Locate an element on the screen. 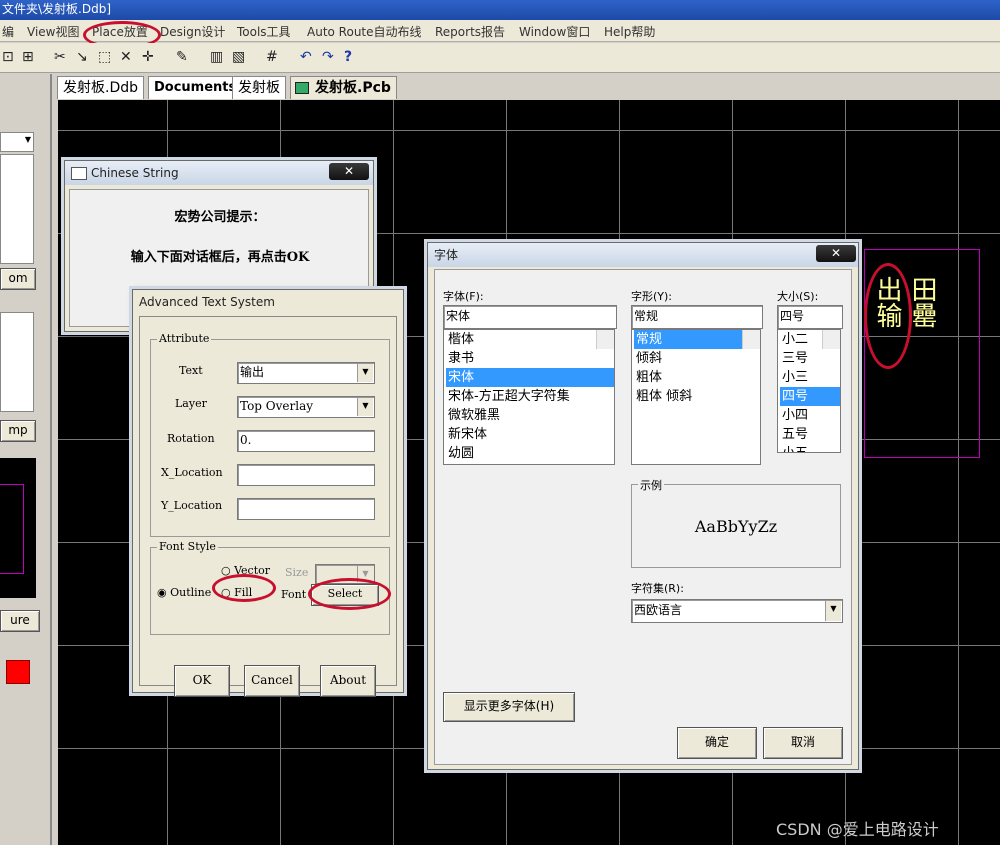 The height and width of the screenshot is (845, 1000). tab-pcb: 发射板.Pcb is located at coordinates (343, 87).